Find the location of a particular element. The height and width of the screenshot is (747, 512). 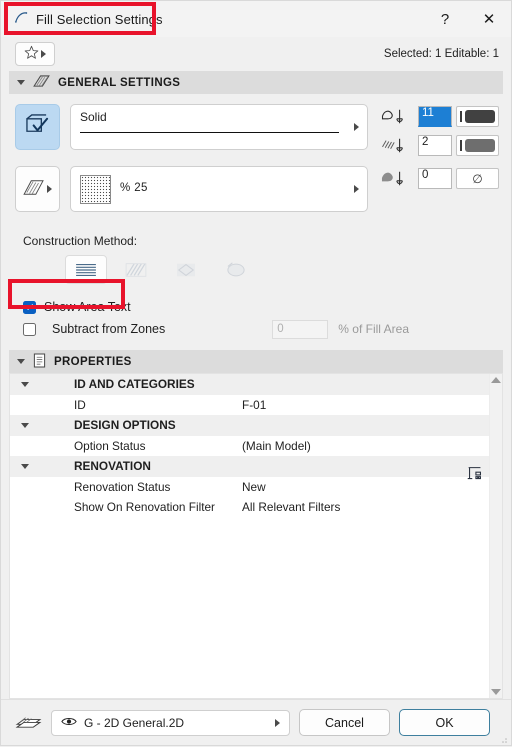

transparent-icon: ∅ is located at coordinates (477, 178).